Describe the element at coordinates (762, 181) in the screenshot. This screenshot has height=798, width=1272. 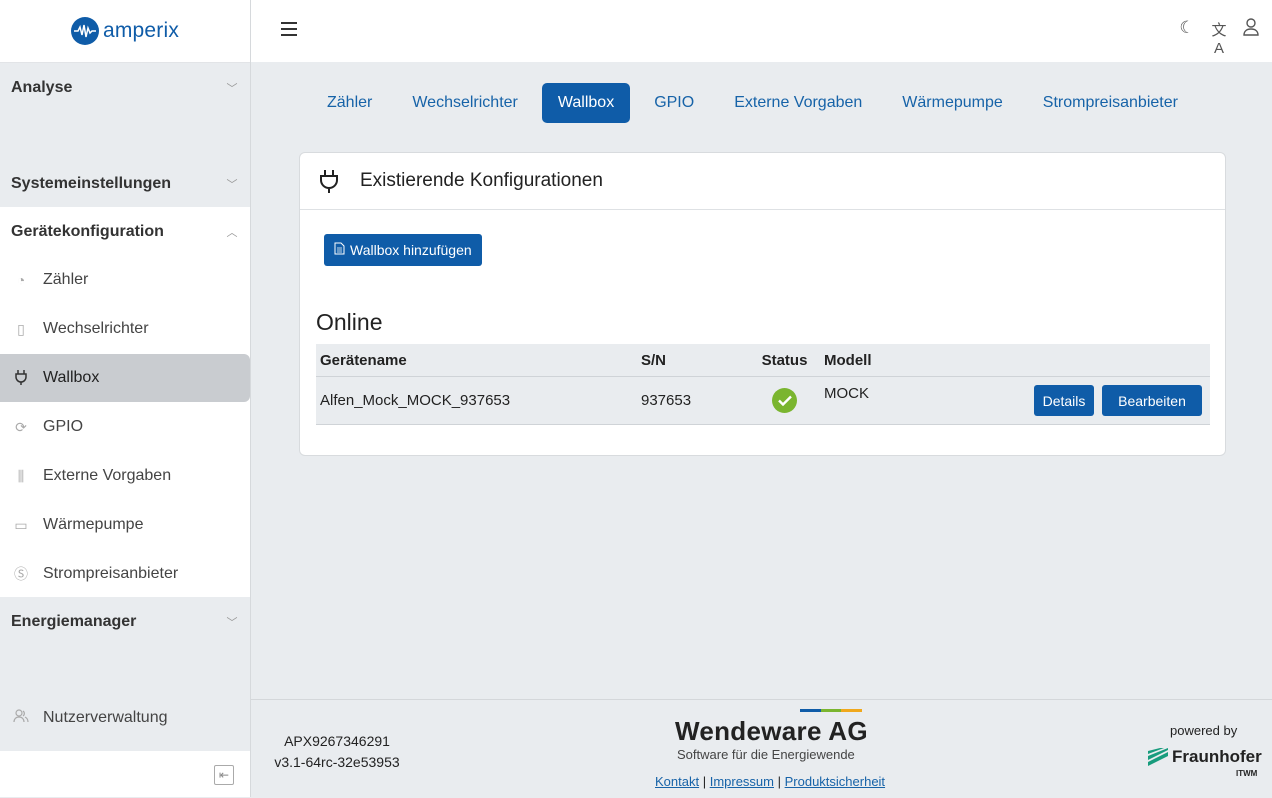
I see `card-header: Existierende Konfigurationen` at that location.